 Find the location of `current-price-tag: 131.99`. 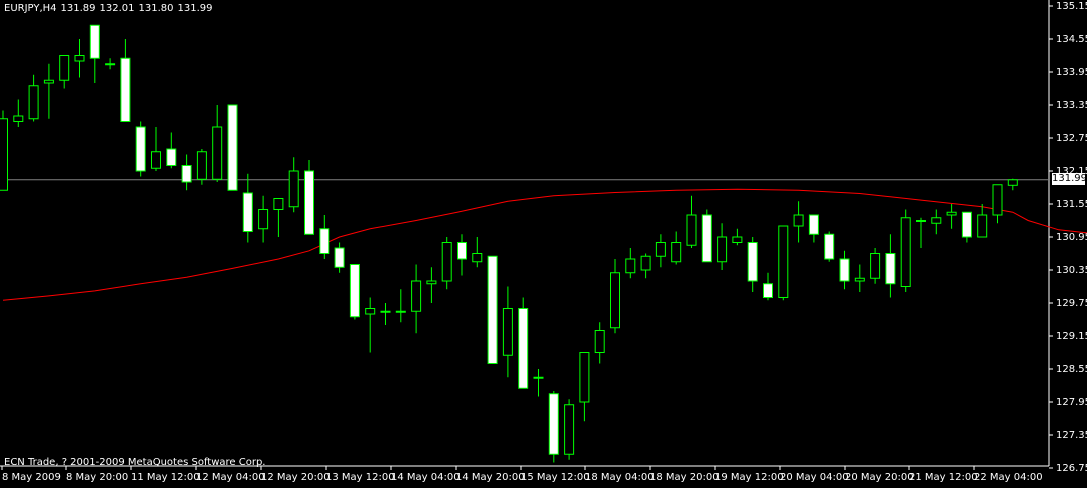

current-price-tag: 131.99 is located at coordinates (1069, 179).